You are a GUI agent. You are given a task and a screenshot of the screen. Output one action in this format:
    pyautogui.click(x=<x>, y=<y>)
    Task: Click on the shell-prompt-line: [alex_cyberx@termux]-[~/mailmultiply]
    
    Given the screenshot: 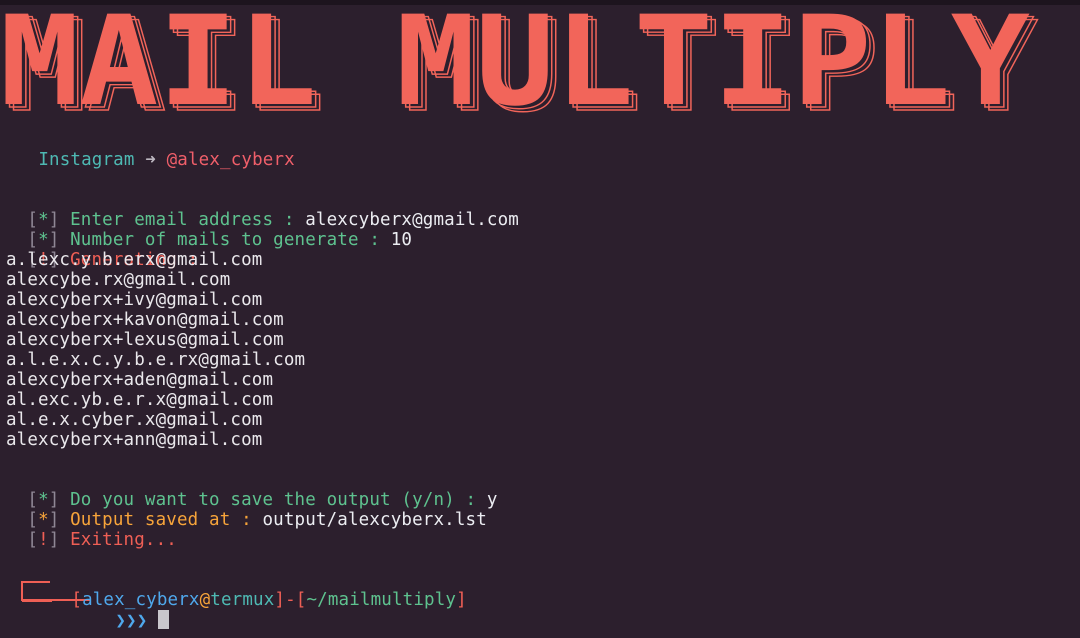 What is the action you would take?
    pyautogui.click(x=269, y=600)
    